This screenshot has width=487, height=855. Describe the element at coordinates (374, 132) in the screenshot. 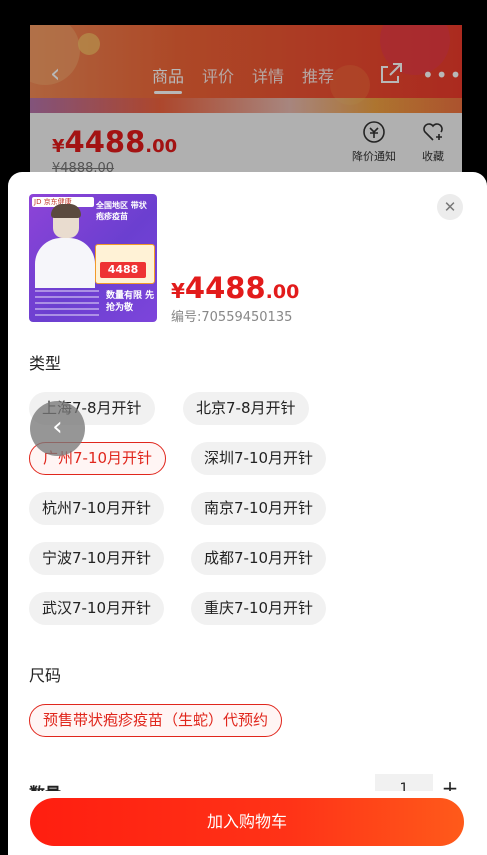

I see `price-drop-bell-icon` at that location.